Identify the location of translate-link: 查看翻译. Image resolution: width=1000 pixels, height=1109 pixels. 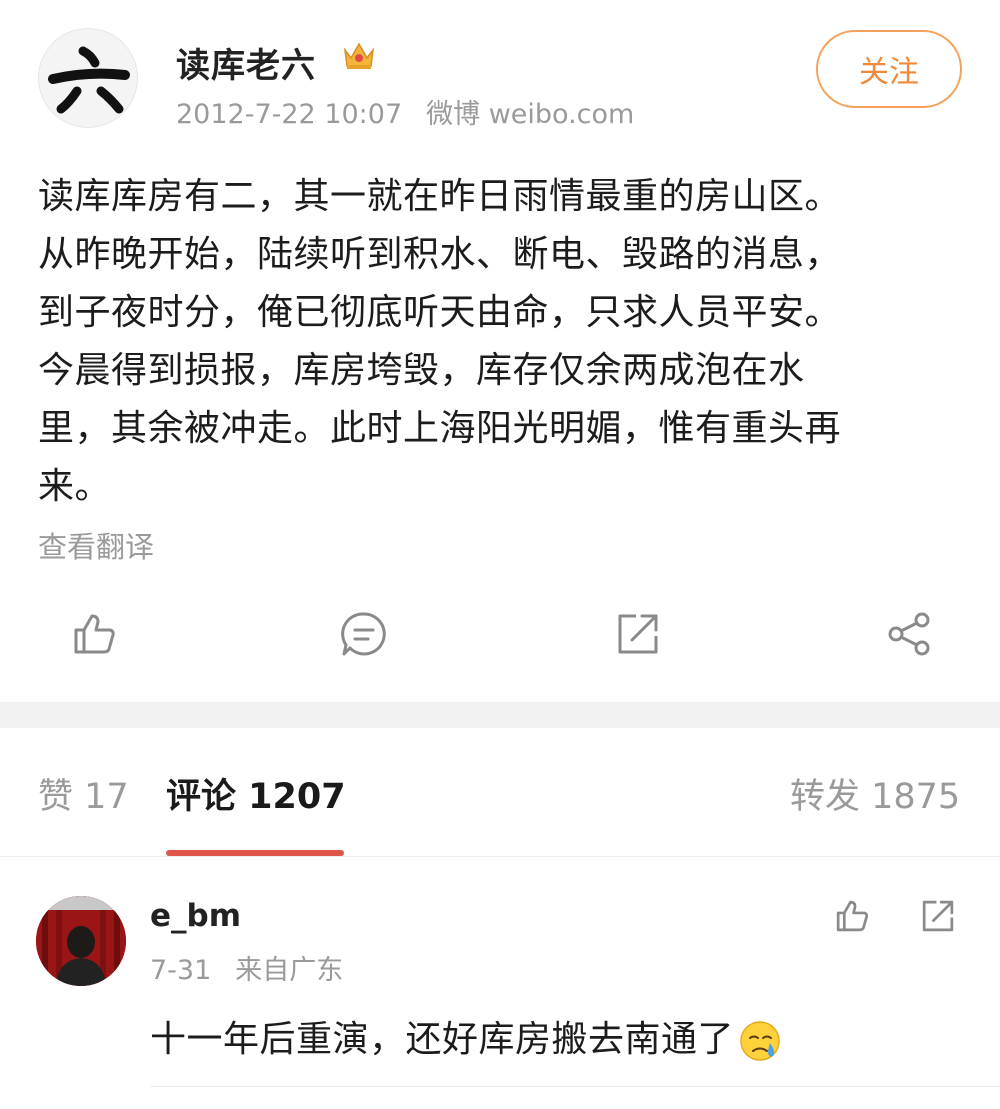
(96, 545).